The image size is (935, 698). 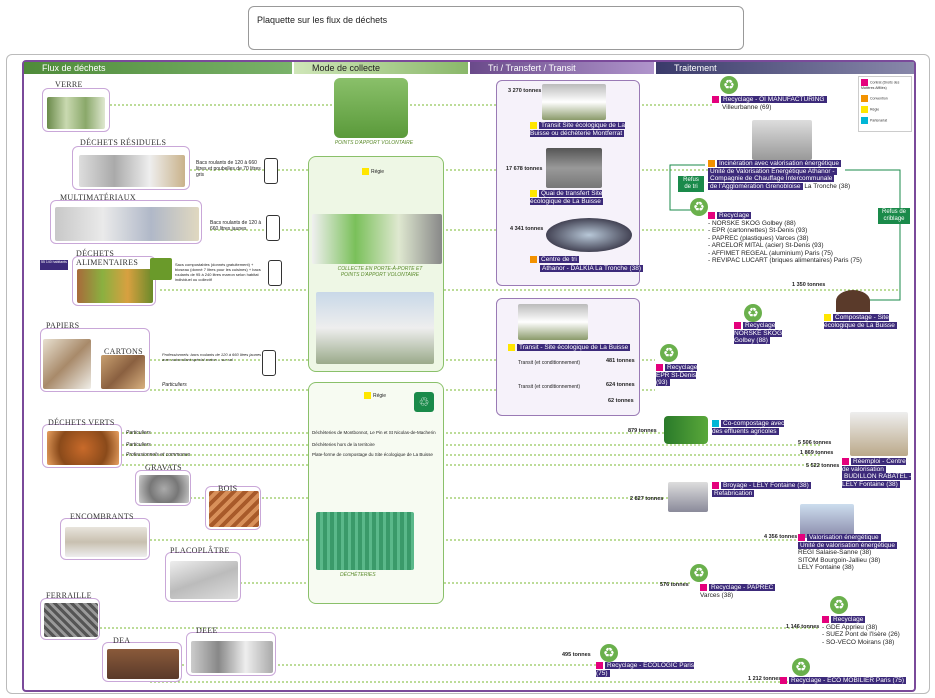 I want to click on cat-gravats: GRAVATS, so click(x=163, y=467).